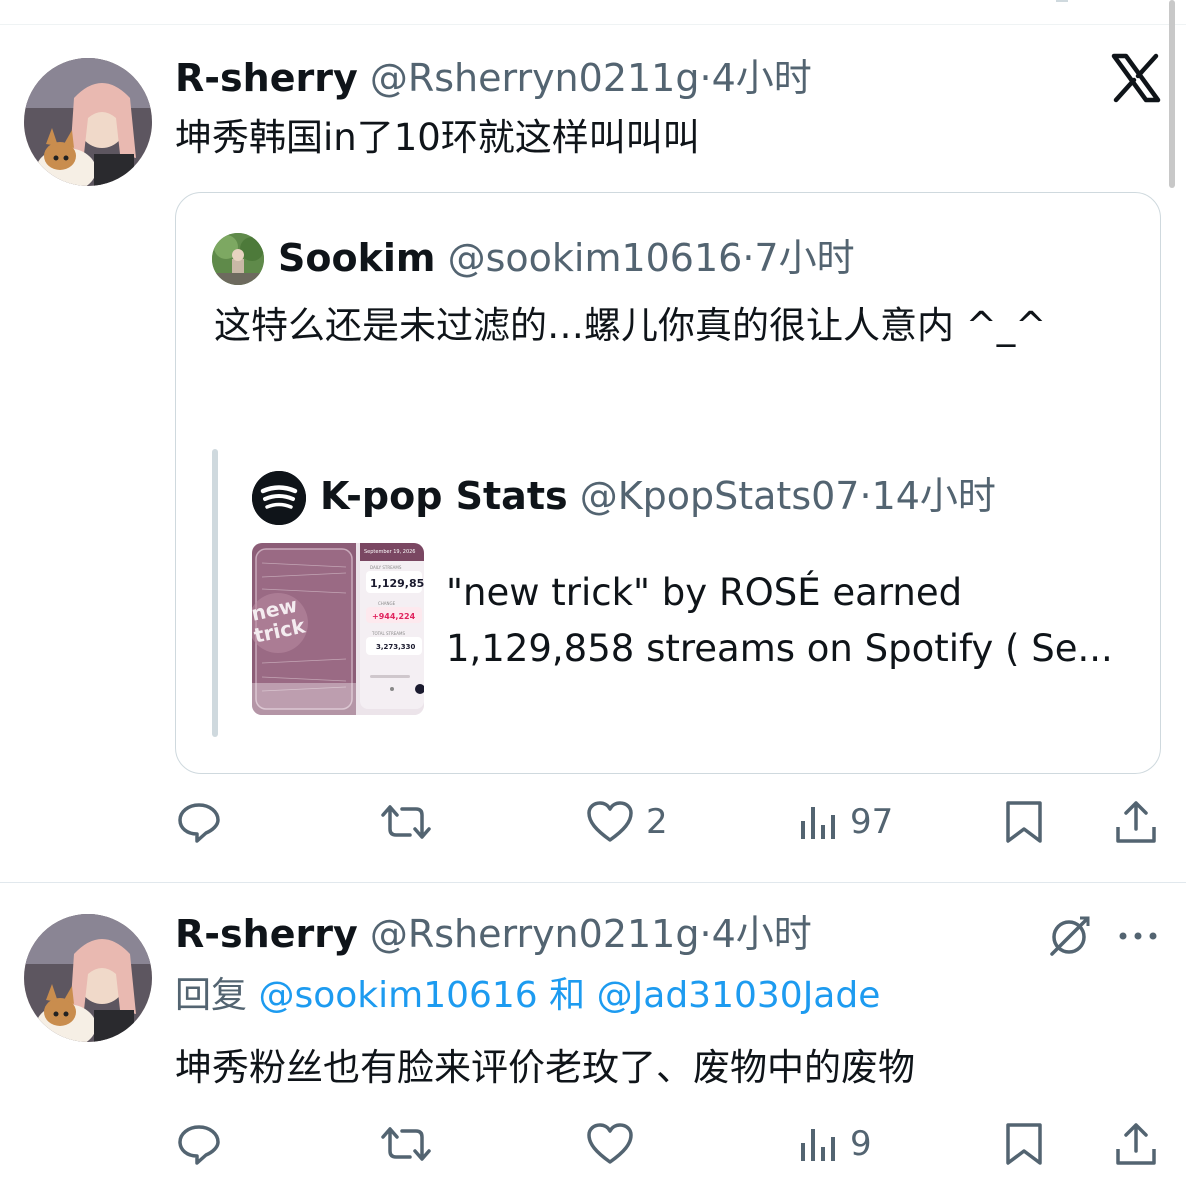 The width and height of the screenshot is (1186, 1200). What do you see at coordinates (739, 995) in the screenshot?
I see `mention-link: @Jad31030Jade` at bounding box center [739, 995].